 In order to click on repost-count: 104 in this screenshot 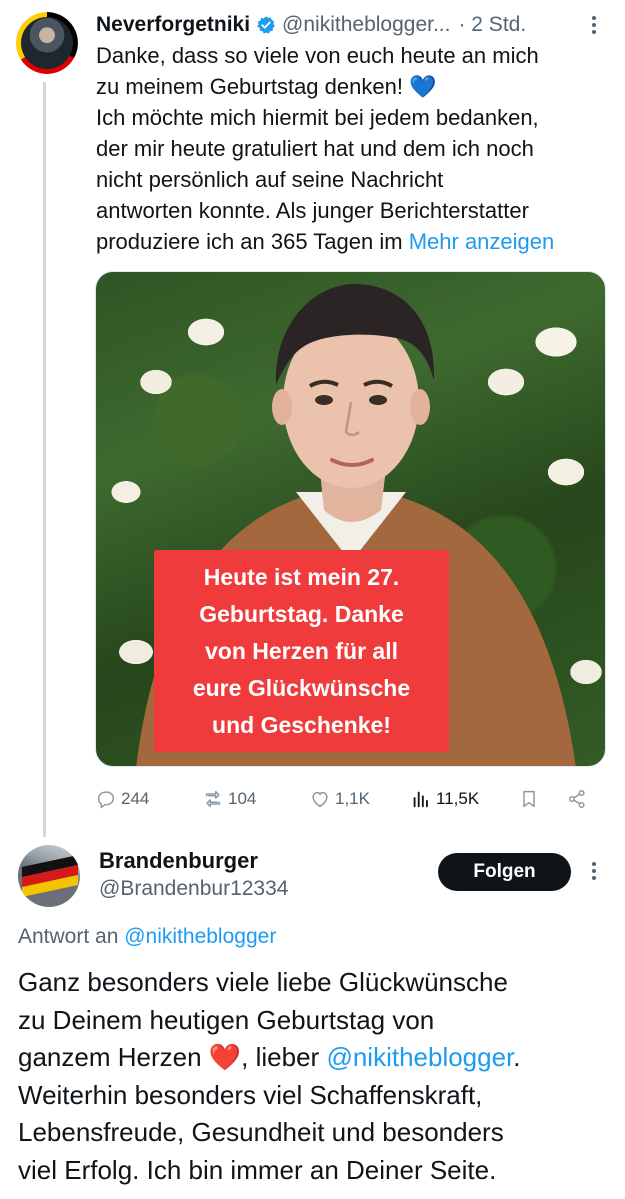, I will do `click(242, 798)`.